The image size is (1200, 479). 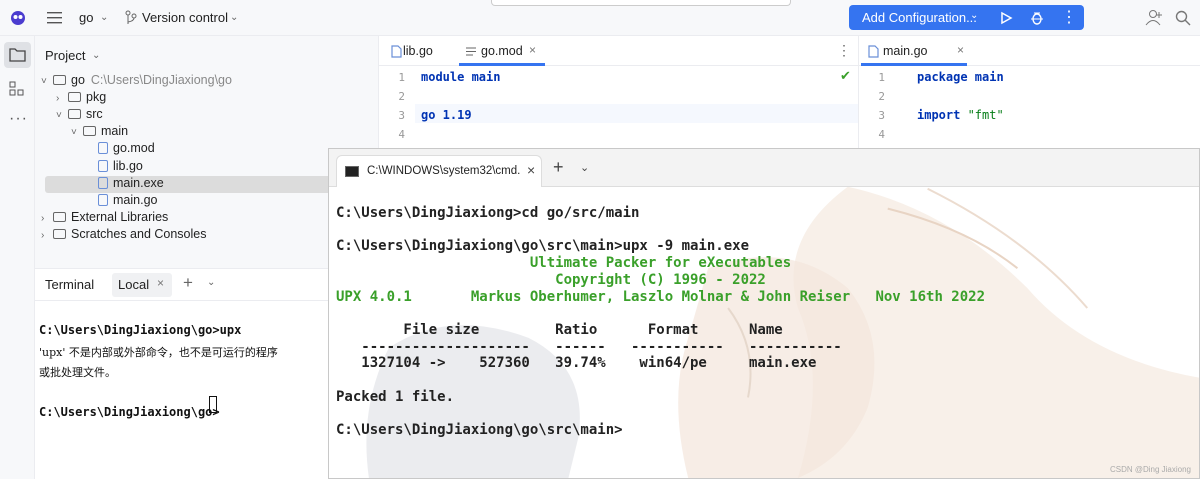 I want to click on tree-item-label: go.mod, so click(x=134, y=148).